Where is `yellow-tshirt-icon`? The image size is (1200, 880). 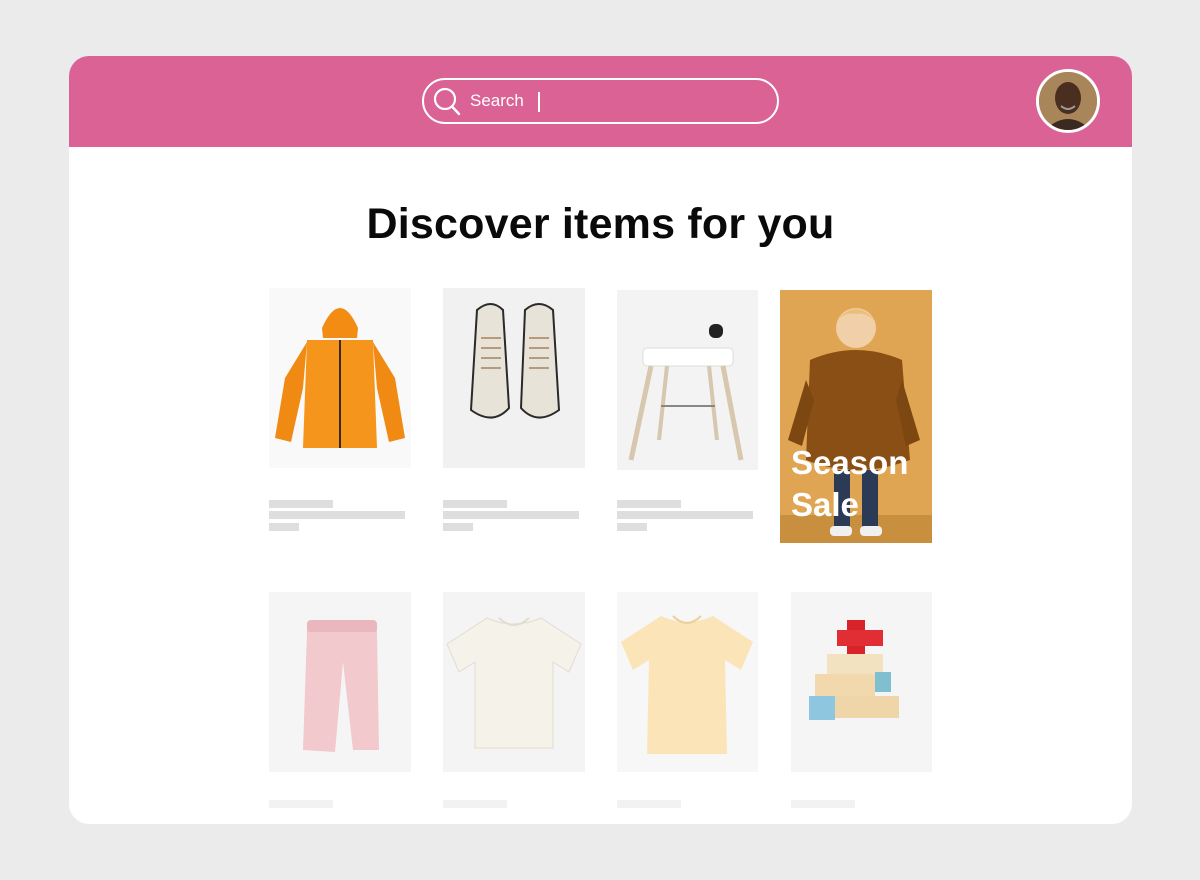 yellow-tshirt-icon is located at coordinates (687, 684).